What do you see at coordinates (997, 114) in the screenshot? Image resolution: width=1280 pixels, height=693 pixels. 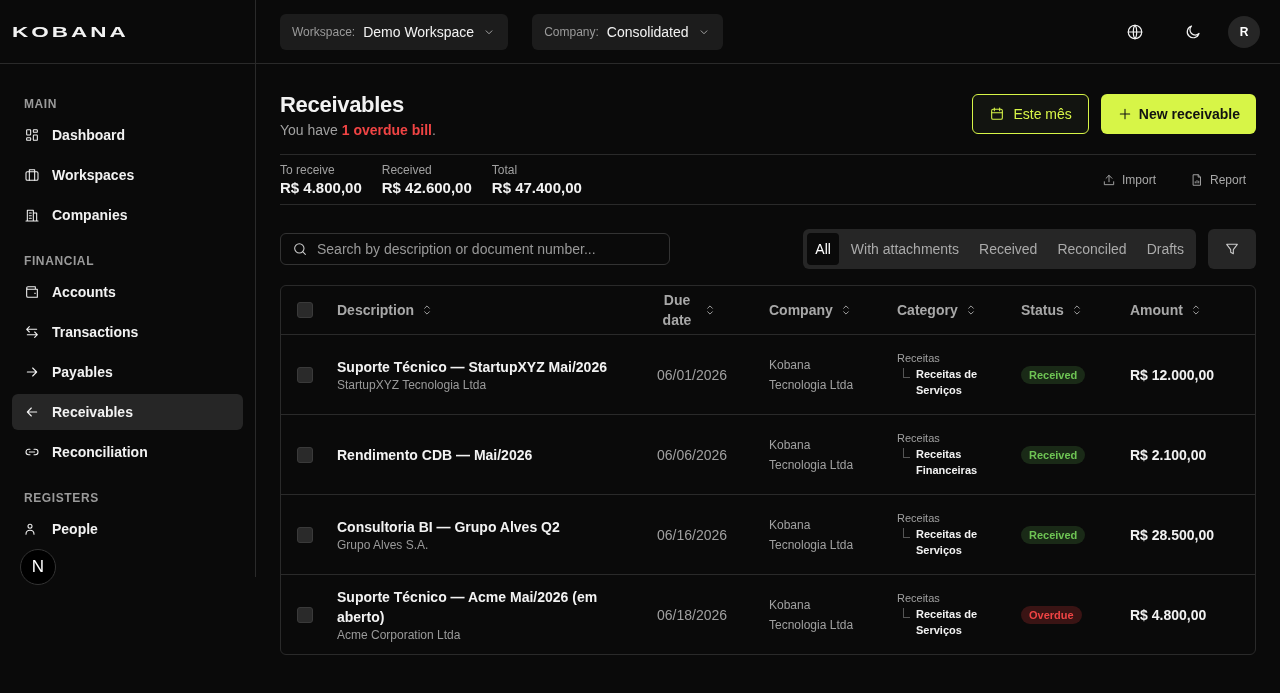 I see `calendar-icon` at bounding box center [997, 114].